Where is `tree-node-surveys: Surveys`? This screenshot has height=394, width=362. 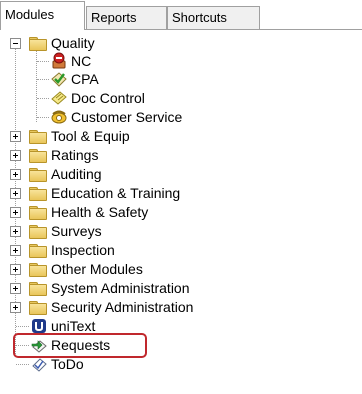
tree-node-surveys: Surveys is located at coordinates (100, 231).